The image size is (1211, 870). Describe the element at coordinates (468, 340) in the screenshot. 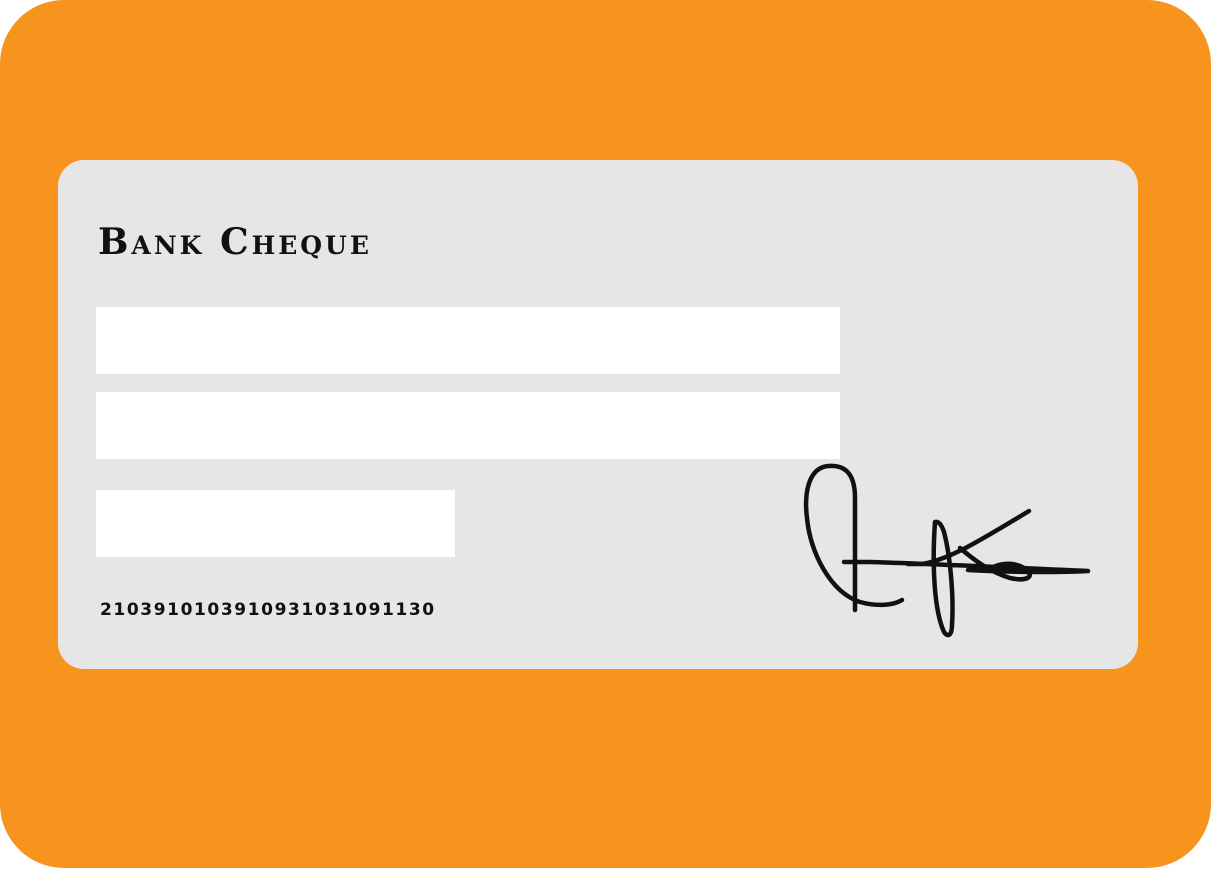

I see `payee-field` at that location.